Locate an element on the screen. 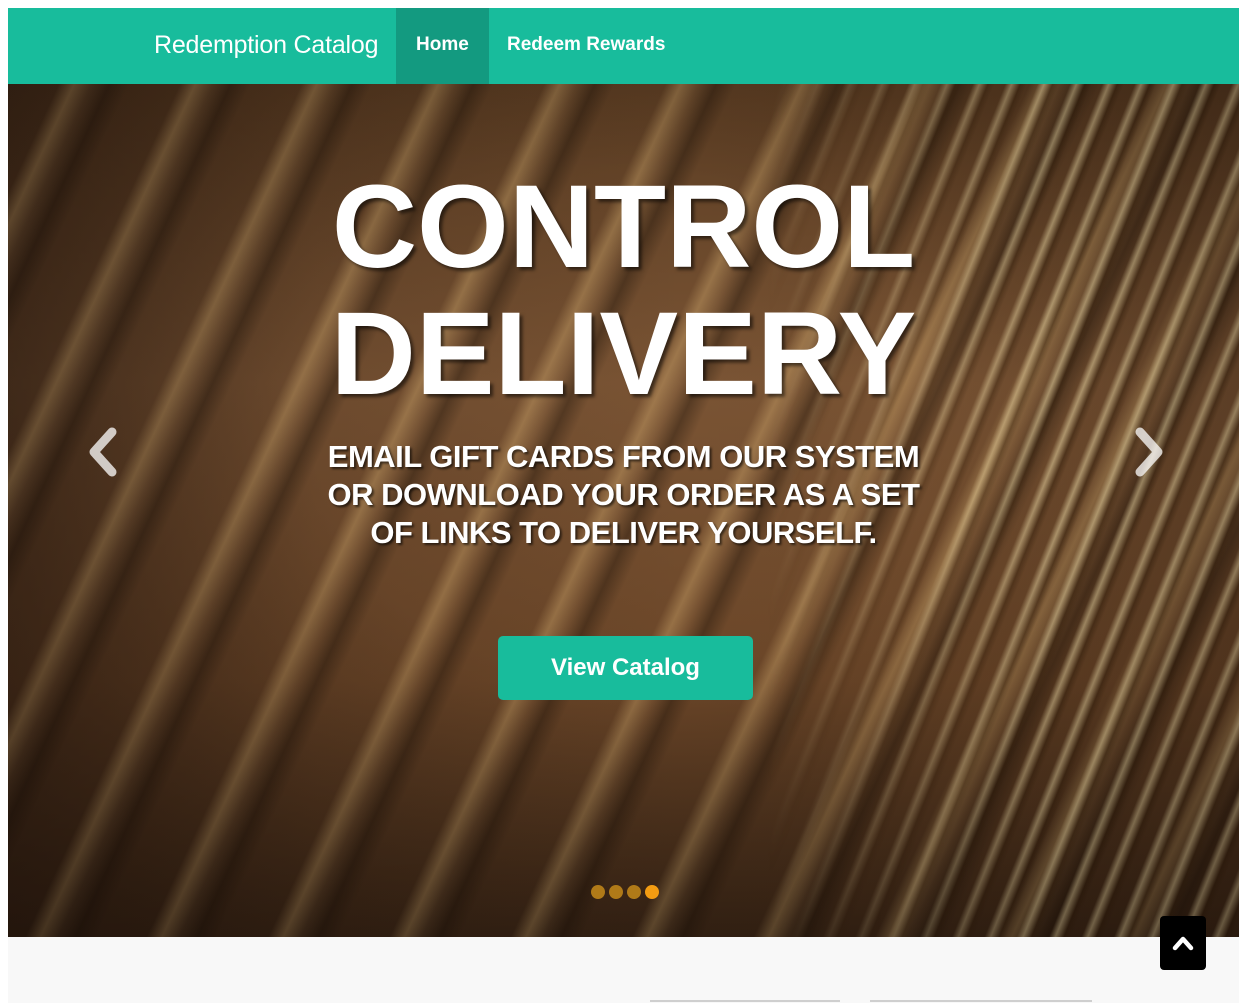  carousel-indicators is located at coordinates (625, 893).